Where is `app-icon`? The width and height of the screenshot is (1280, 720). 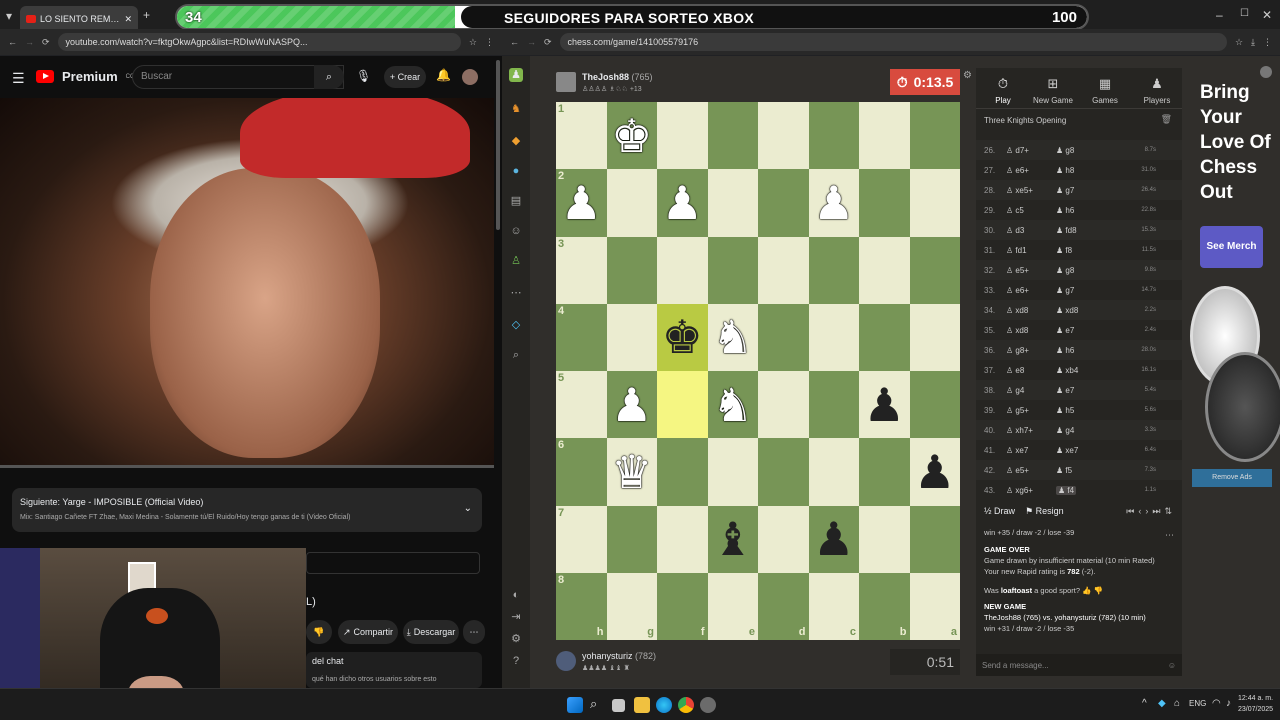
app-icon is located at coordinates (708, 705).